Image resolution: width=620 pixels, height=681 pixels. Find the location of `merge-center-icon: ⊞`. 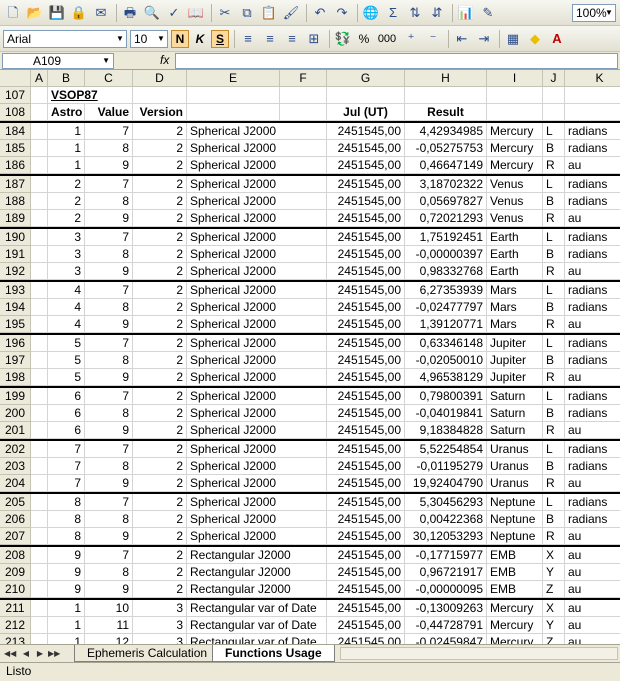

merge-center-icon: ⊞ is located at coordinates (314, 39).